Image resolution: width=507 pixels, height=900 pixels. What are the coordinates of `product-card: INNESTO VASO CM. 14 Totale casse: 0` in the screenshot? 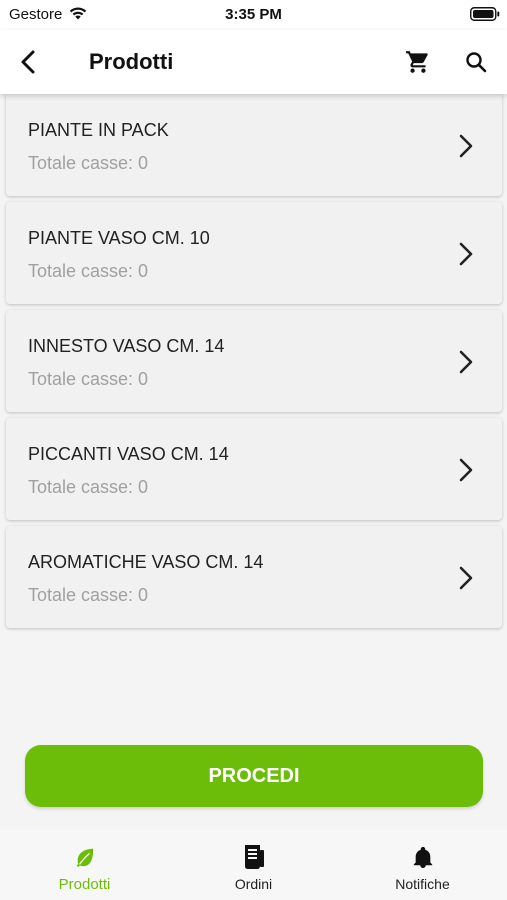 It's located at (254, 361).